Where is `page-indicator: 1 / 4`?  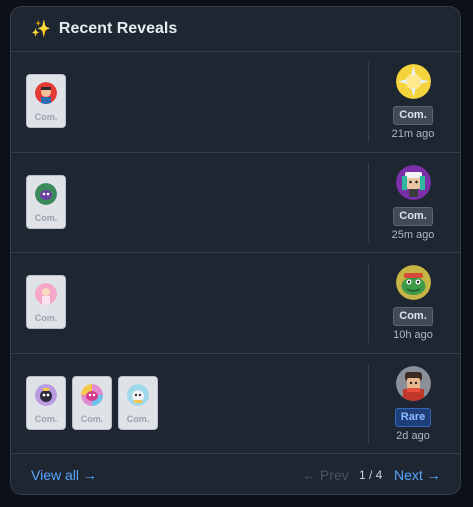 page-indicator: 1 / 4 is located at coordinates (371, 475).